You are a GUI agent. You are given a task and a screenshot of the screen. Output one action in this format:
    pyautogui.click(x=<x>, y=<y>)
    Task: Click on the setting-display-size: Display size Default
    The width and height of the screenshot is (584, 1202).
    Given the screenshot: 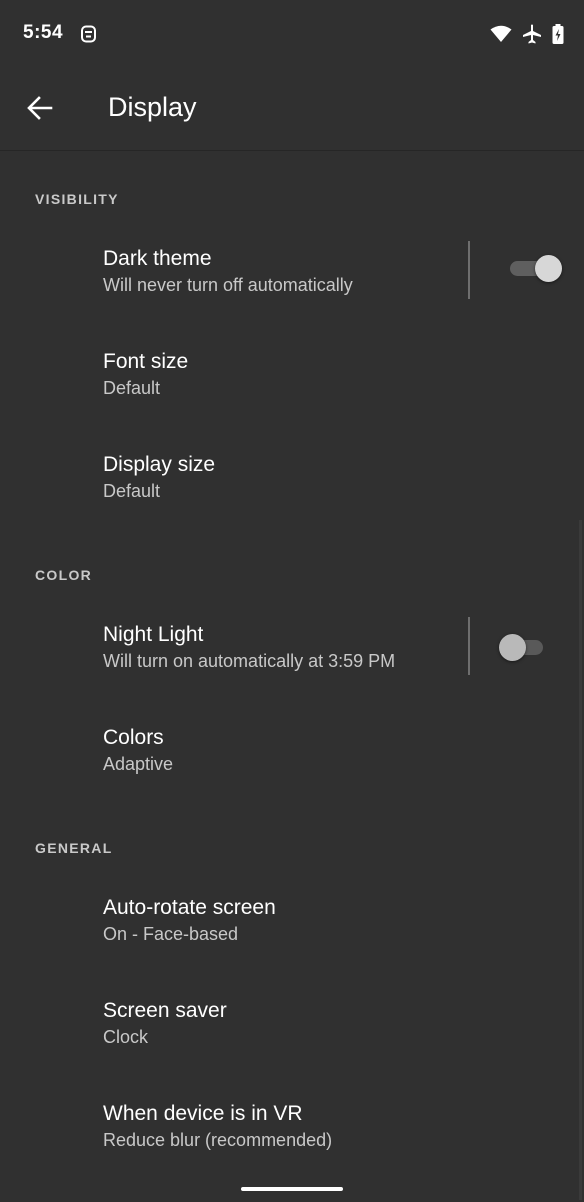 What is the action you would take?
    pyautogui.click(x=292, y=503)
    